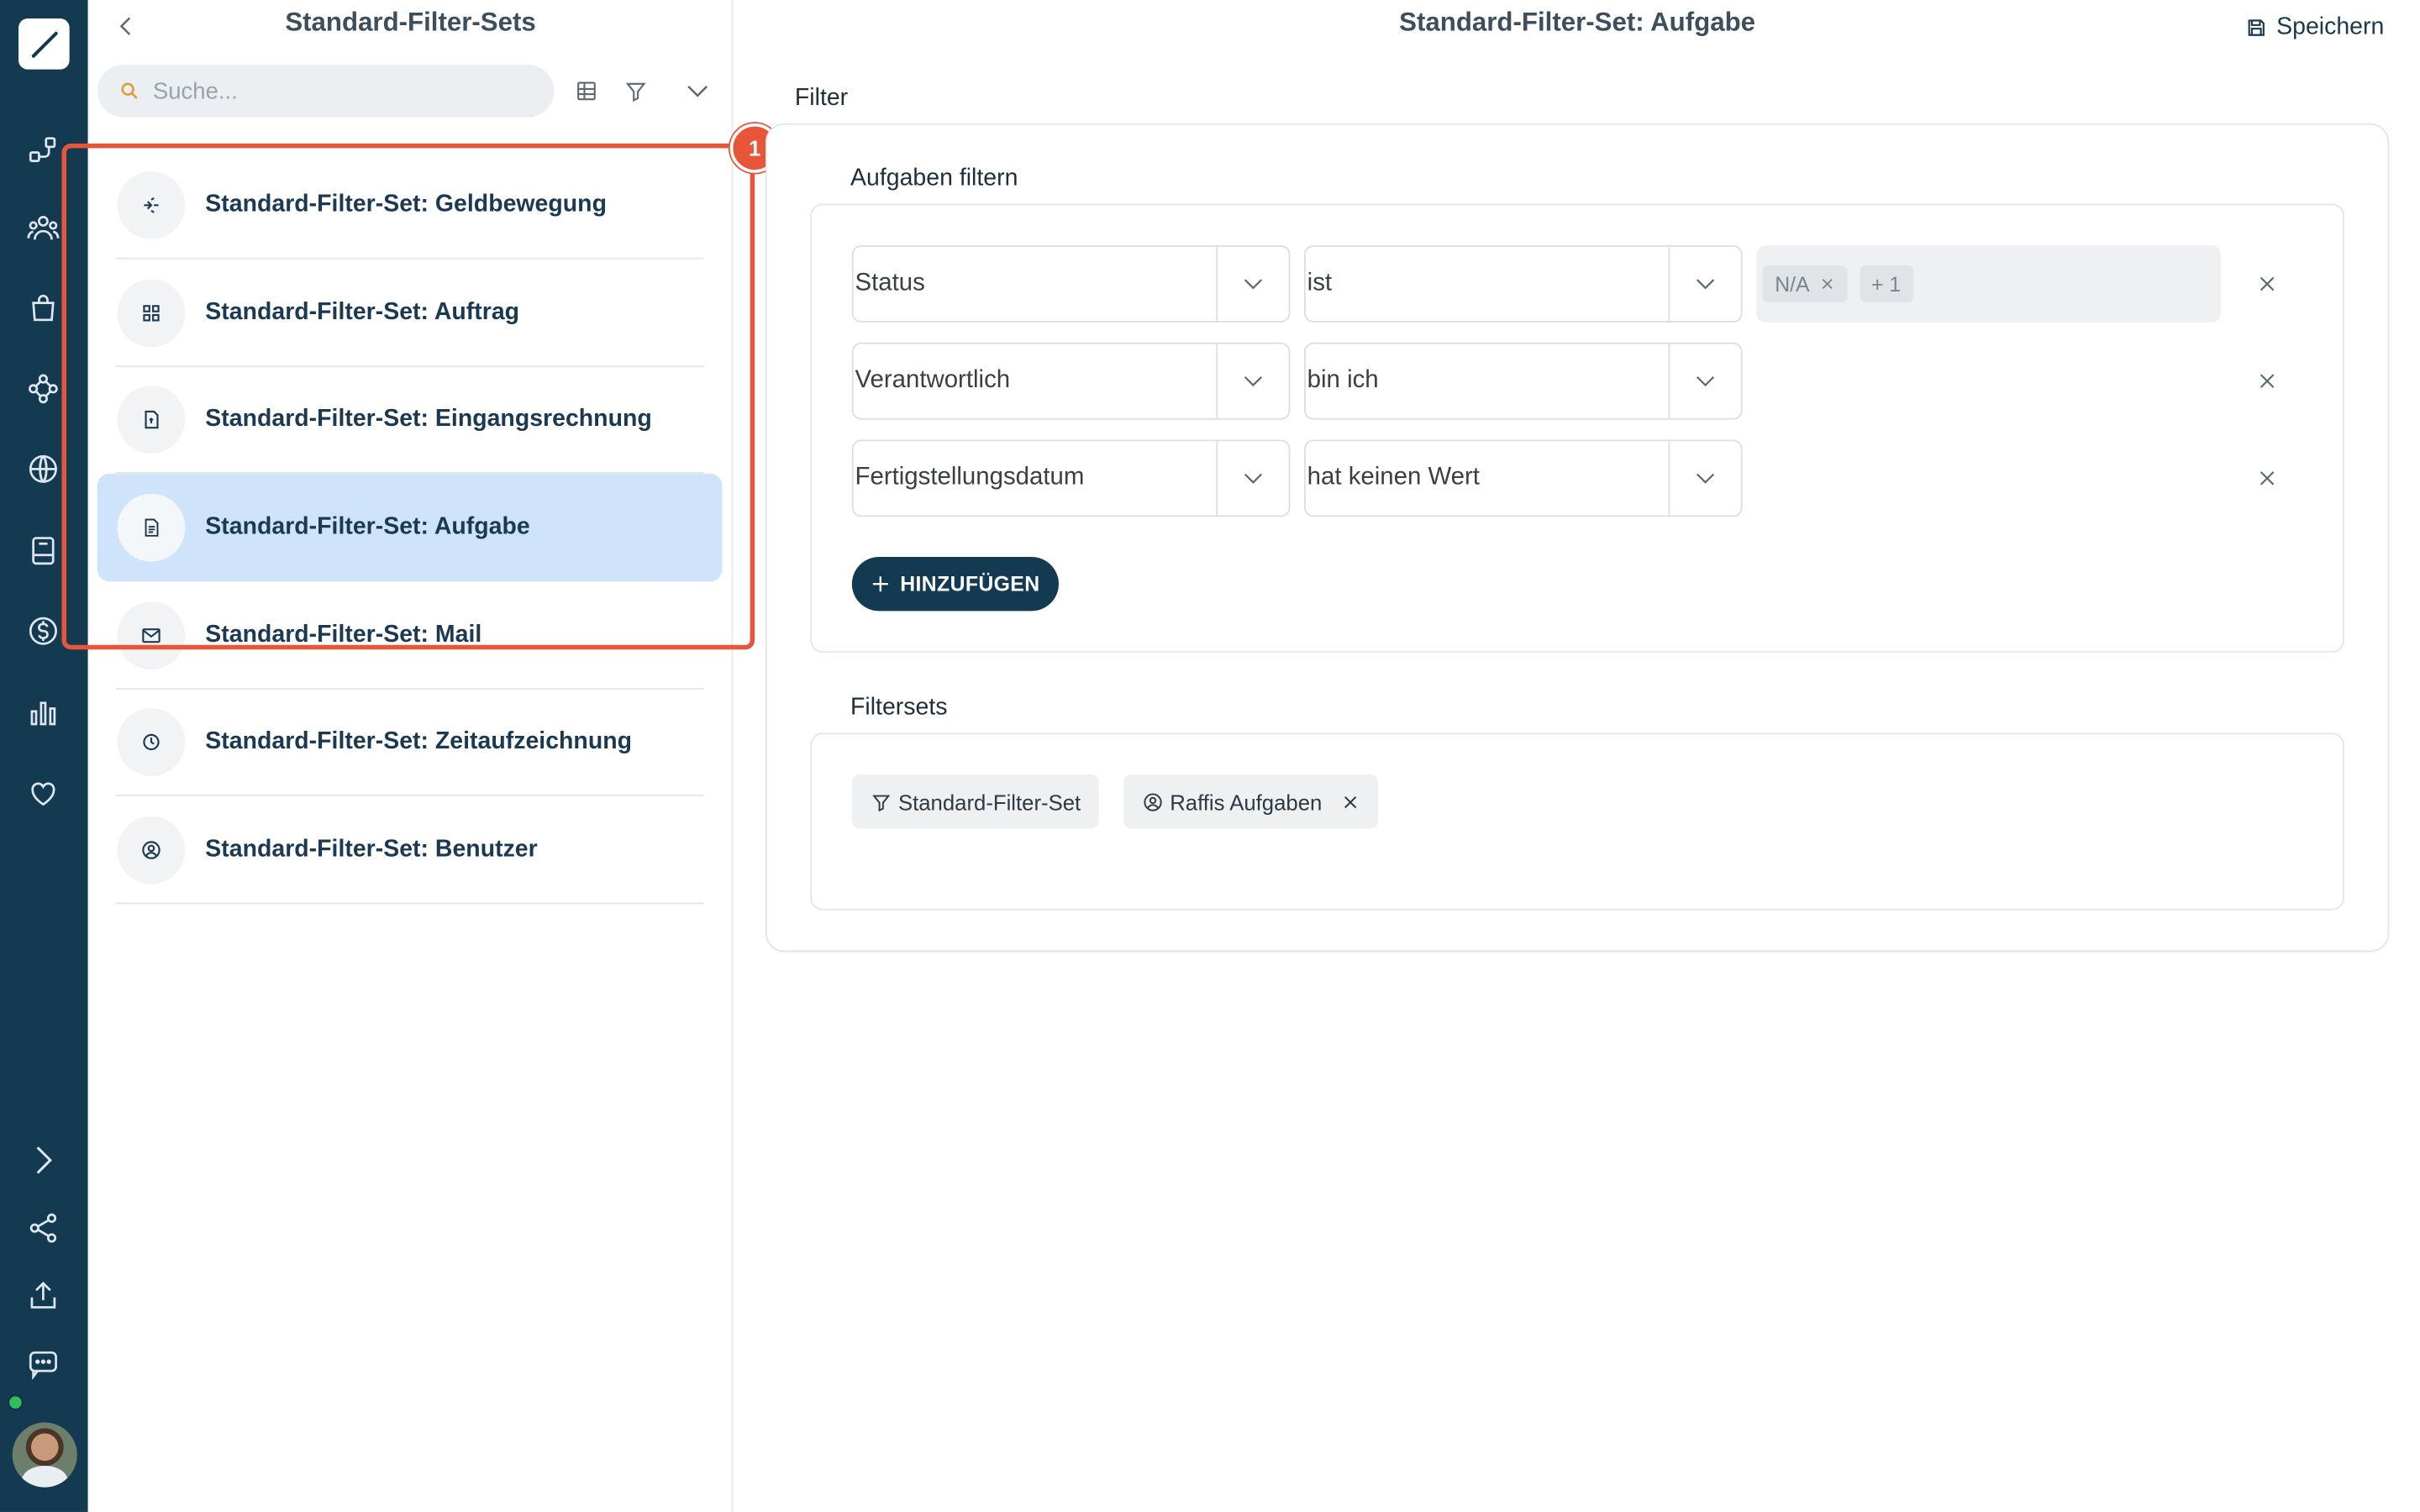  Describe the element at coordinates (43, 792) in the screenshot. I see `heart-icon` at that location.